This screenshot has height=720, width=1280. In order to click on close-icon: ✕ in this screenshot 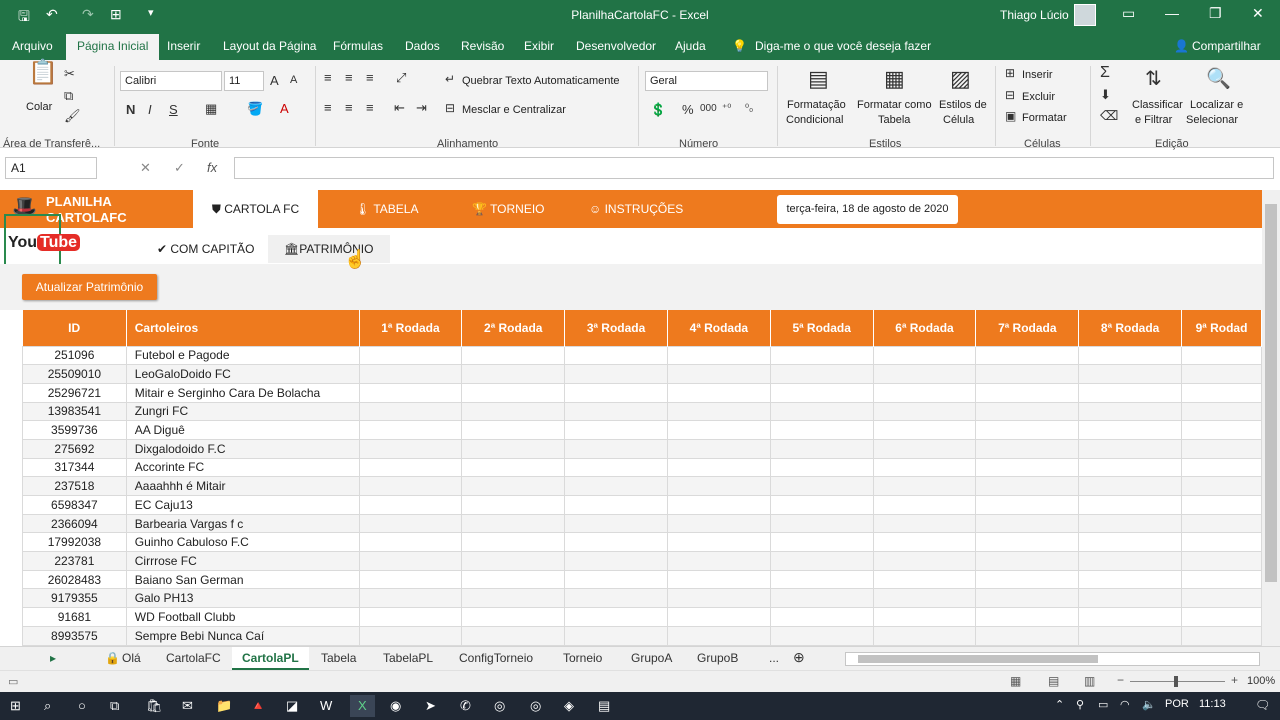, I will do `click(1258, 13)`.